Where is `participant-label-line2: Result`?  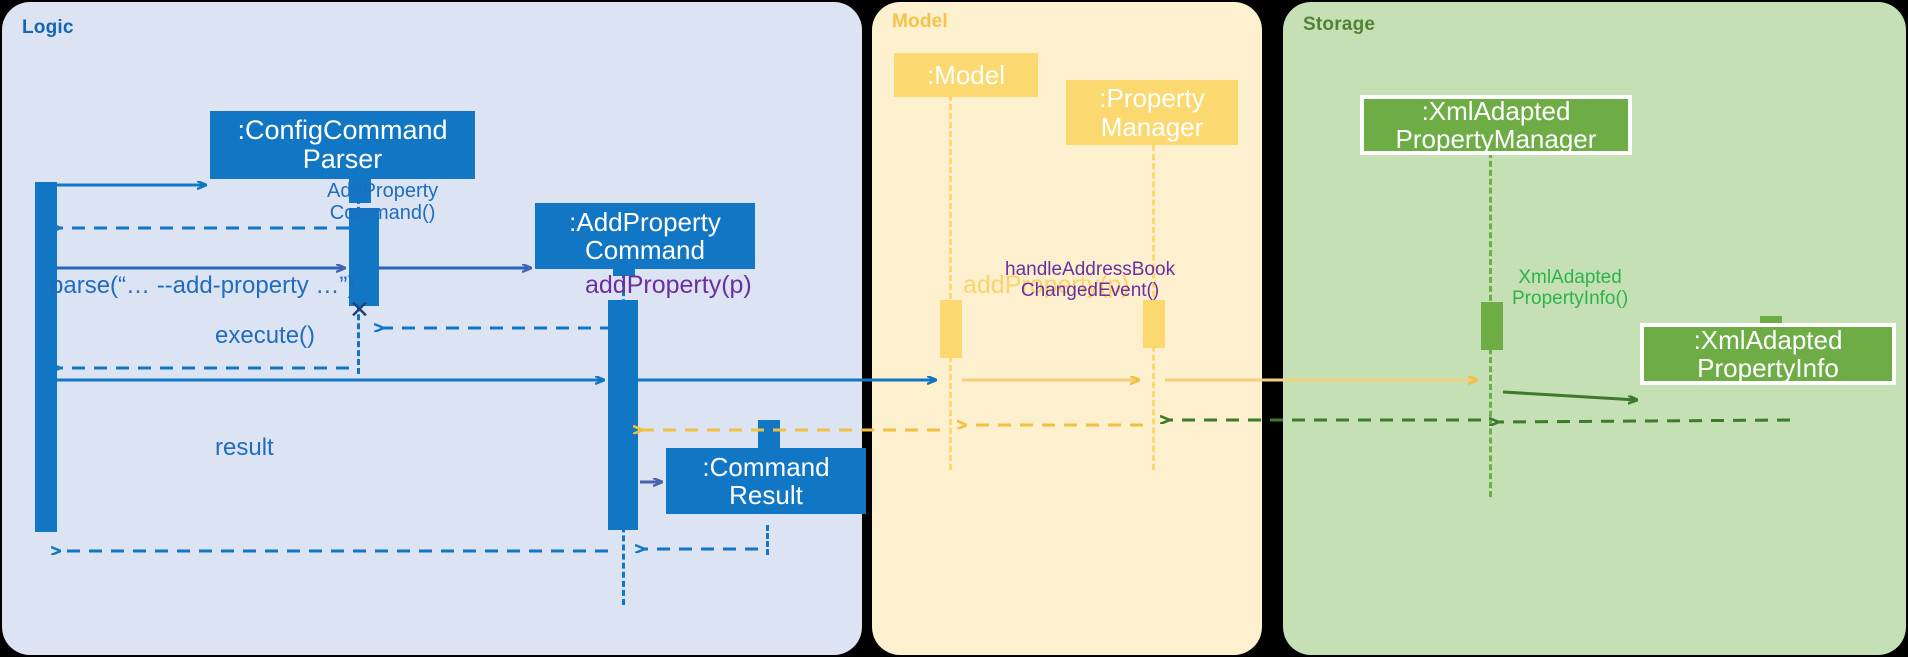
participant-label-line2: Result is located at coordinates (766, 495).